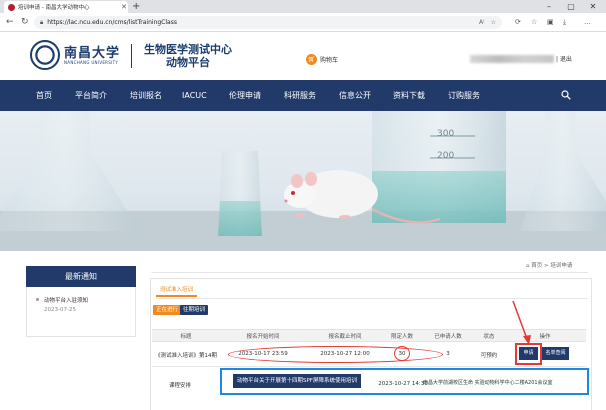 The image size is (606, 410). I want to click on th-actions: 操作, so click(545, 337).